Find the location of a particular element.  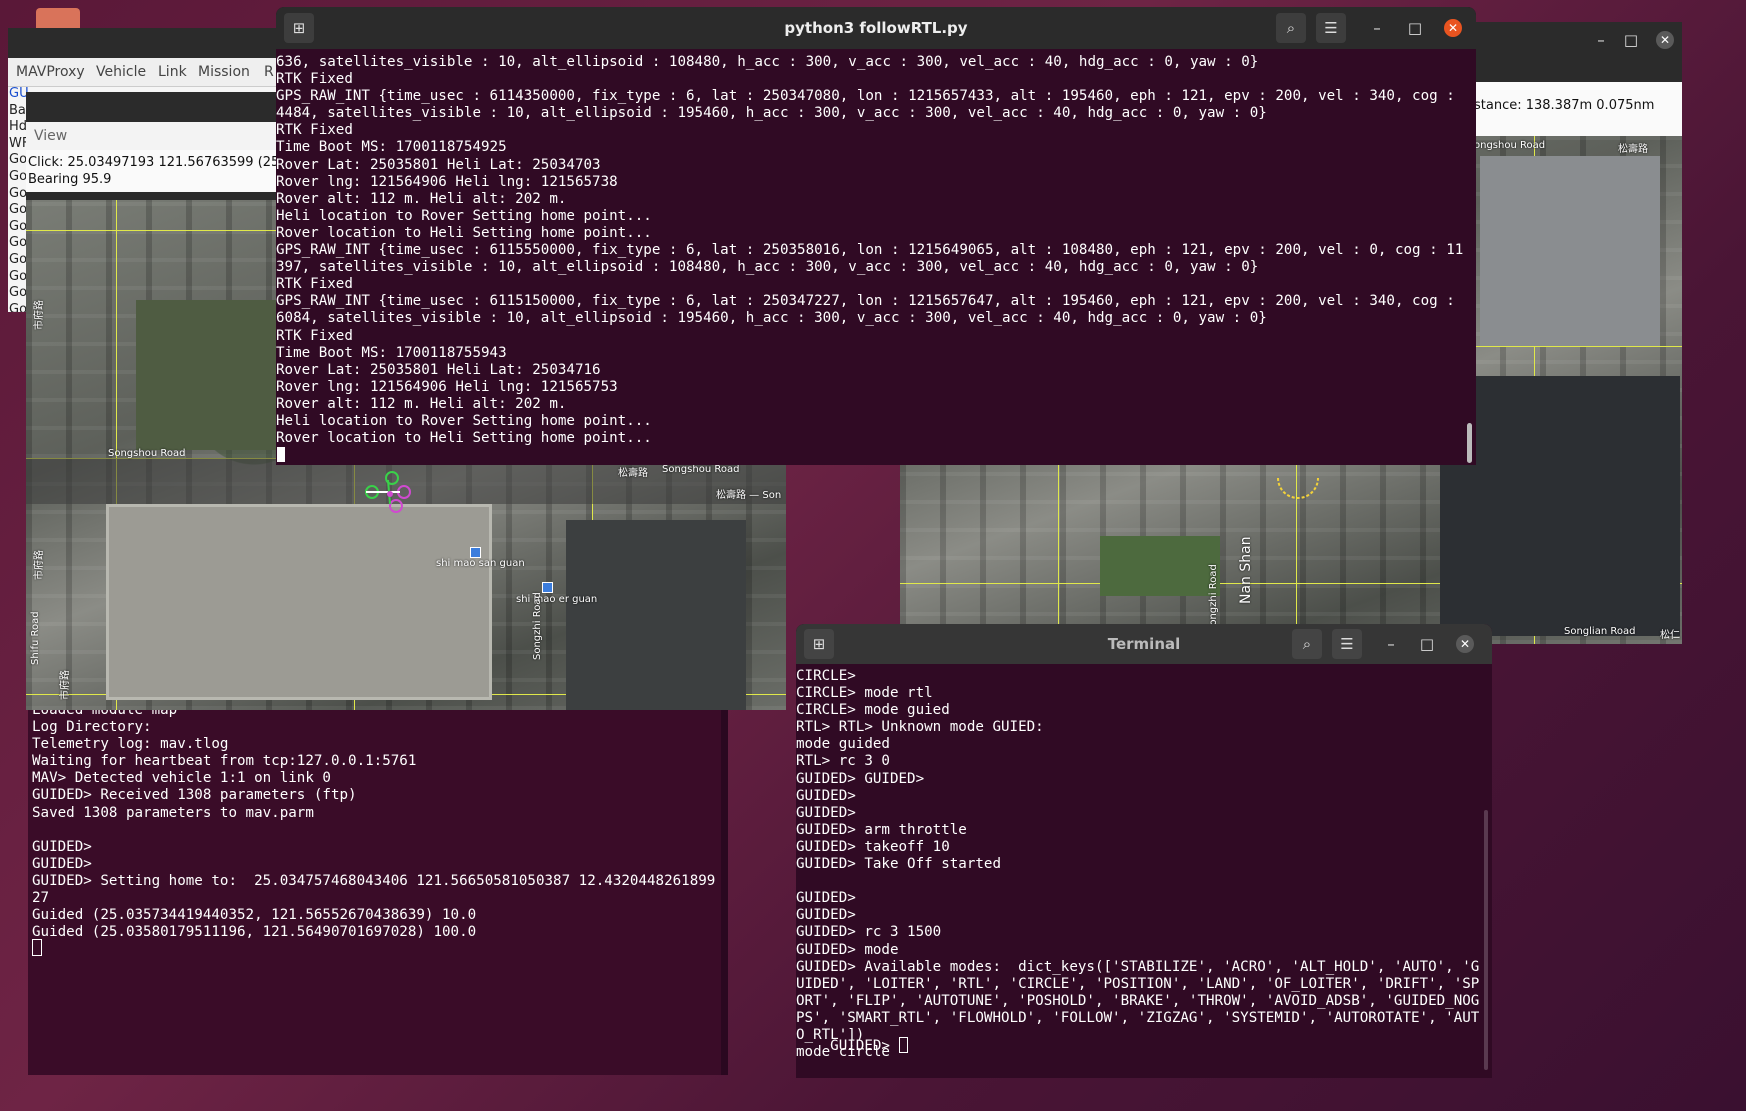

output-line: GUIDED> mode is located at coordinates (847, 949).